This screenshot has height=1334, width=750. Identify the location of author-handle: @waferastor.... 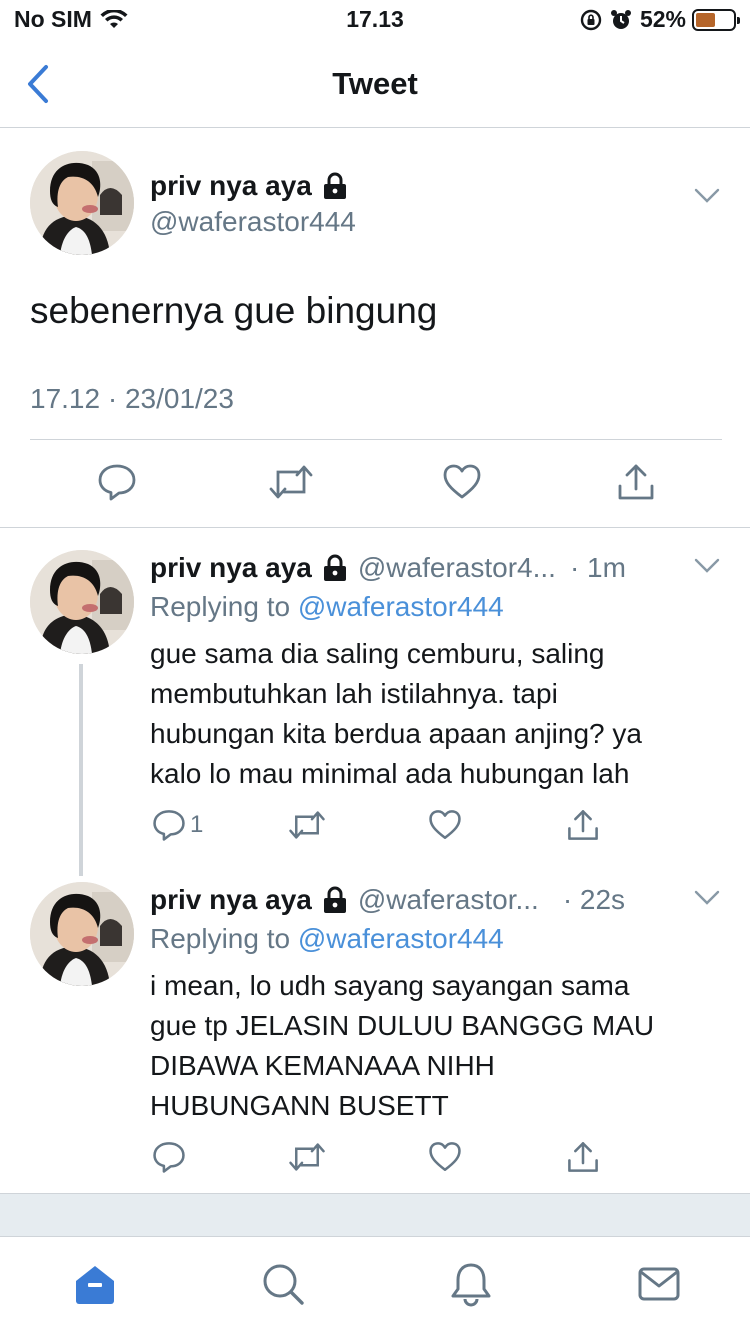
(448, 900).